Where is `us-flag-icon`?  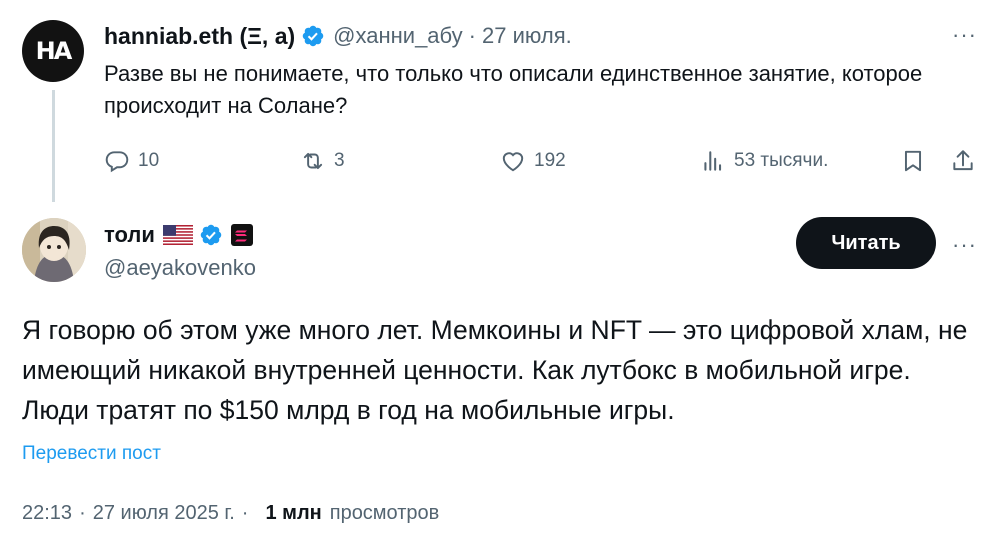 us-flag-icon is located at coordinates (177, 235).